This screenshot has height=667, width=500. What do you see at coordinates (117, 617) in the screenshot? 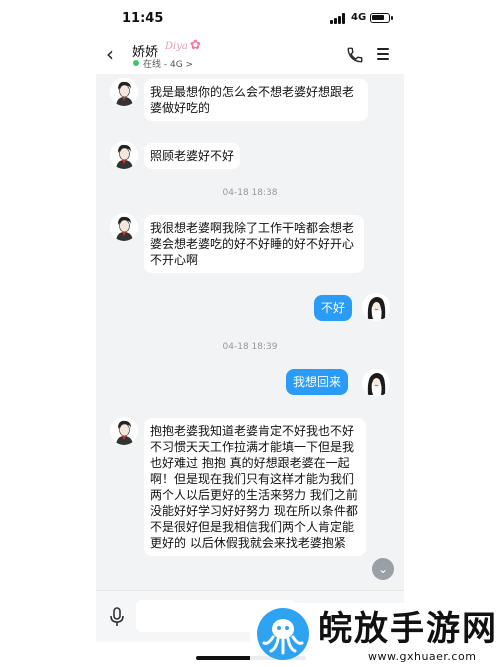
I see `microphone-icon` at bounding box center [117, 617].